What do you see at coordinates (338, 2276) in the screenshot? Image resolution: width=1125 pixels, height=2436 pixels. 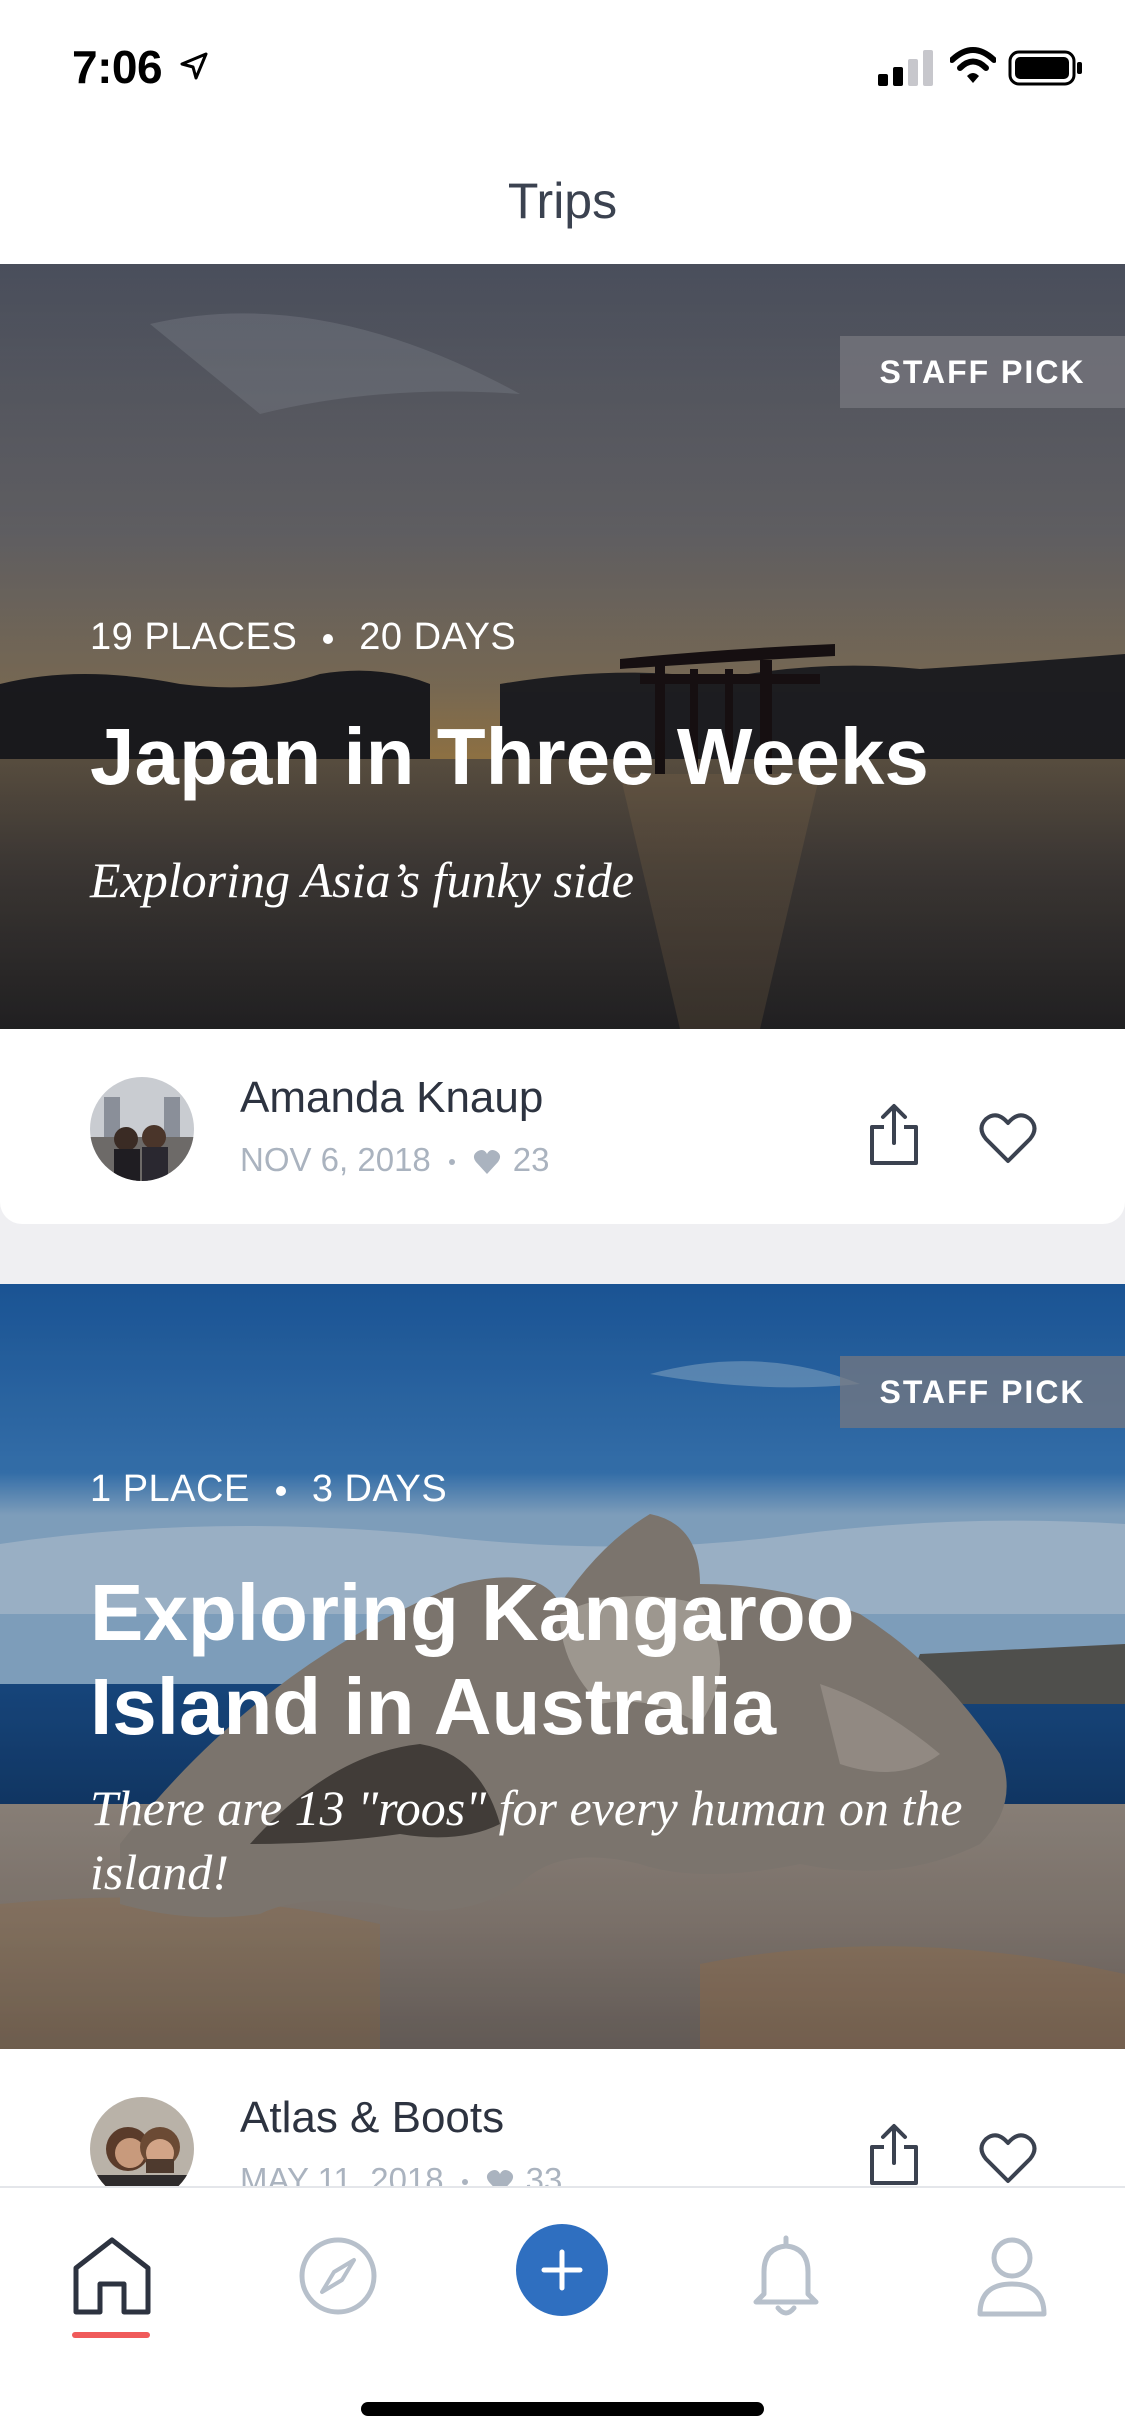 I see `compass-icon` at bounding box center [338, 2276].